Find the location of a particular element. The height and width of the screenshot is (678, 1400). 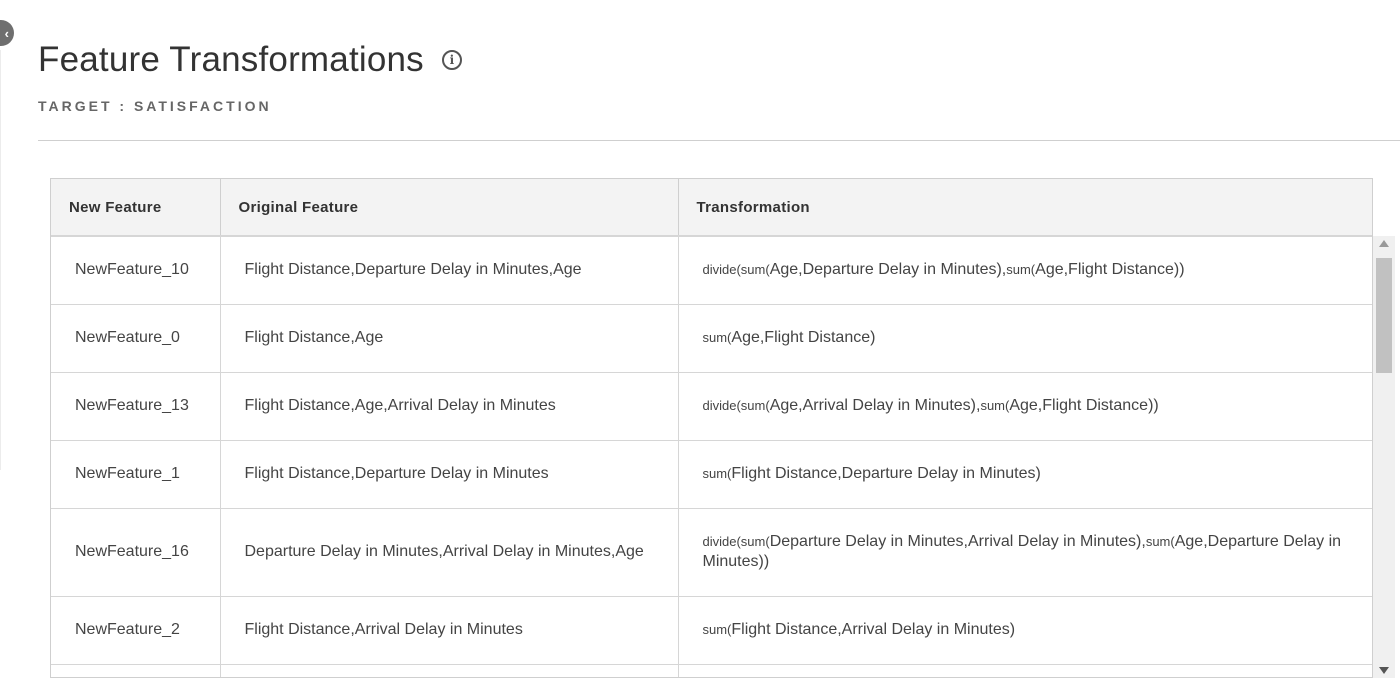

scroll-up-arrow-icon is located at coordinates (1384, 243).